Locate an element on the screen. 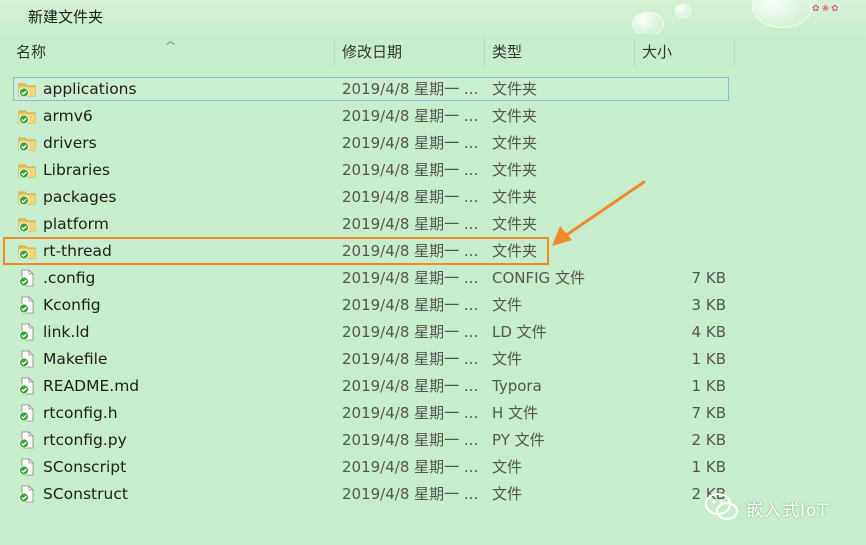 This screenshot has width=866, height=545. file-name: README.md is located at coordinates (91, 386).